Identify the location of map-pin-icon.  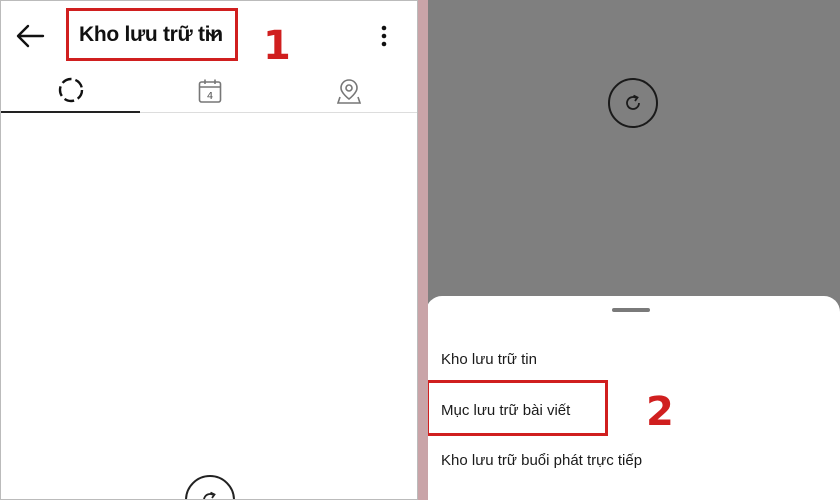
(348, 91).